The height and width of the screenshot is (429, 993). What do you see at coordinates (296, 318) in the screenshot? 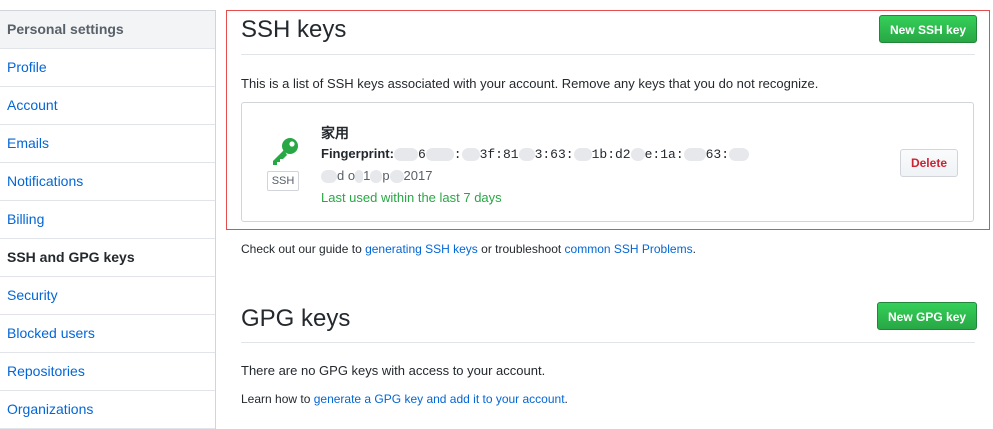
I see `gpg-keys-title: GPG keys` at bounding box center [296, 318].